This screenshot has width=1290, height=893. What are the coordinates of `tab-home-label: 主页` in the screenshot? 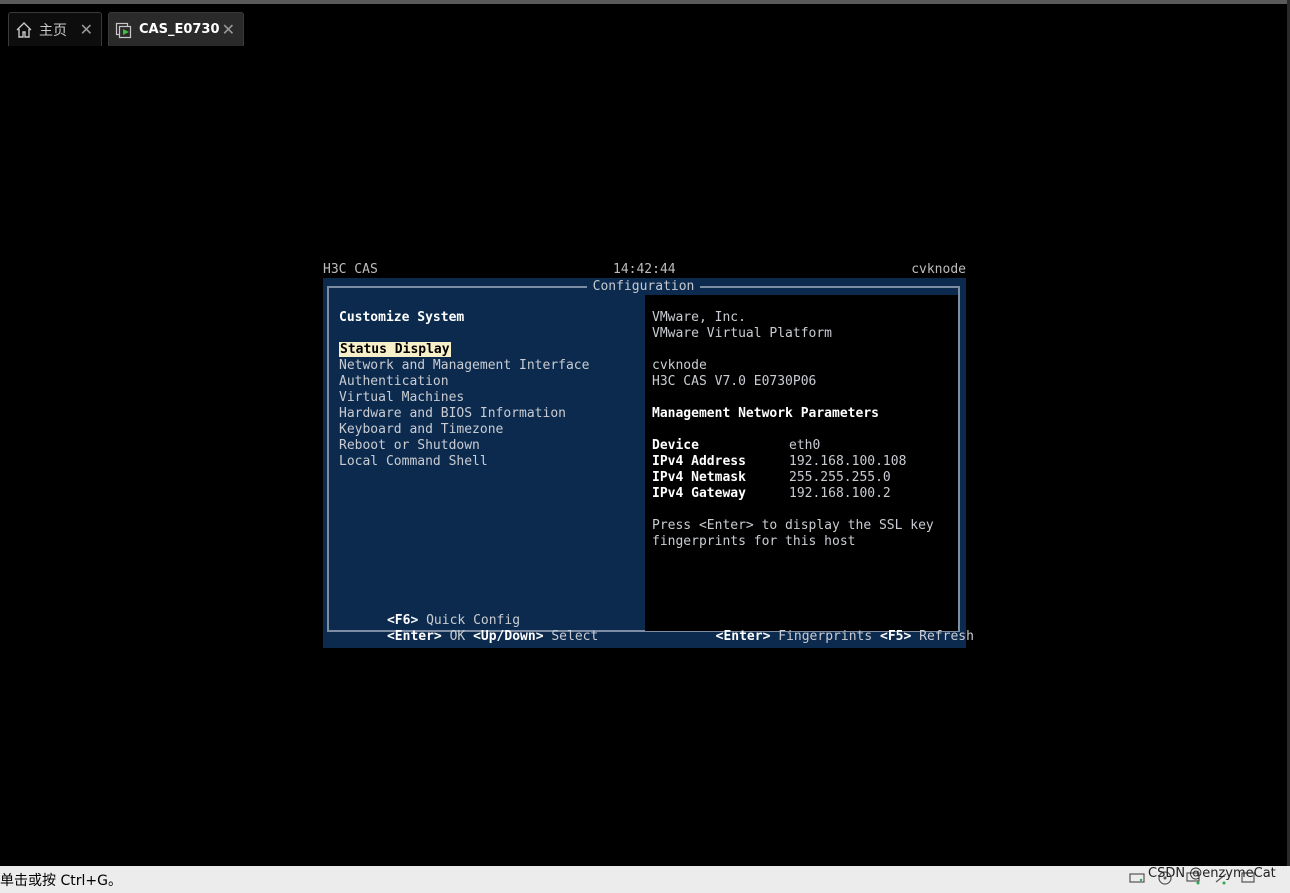 It's located at (53, 30).